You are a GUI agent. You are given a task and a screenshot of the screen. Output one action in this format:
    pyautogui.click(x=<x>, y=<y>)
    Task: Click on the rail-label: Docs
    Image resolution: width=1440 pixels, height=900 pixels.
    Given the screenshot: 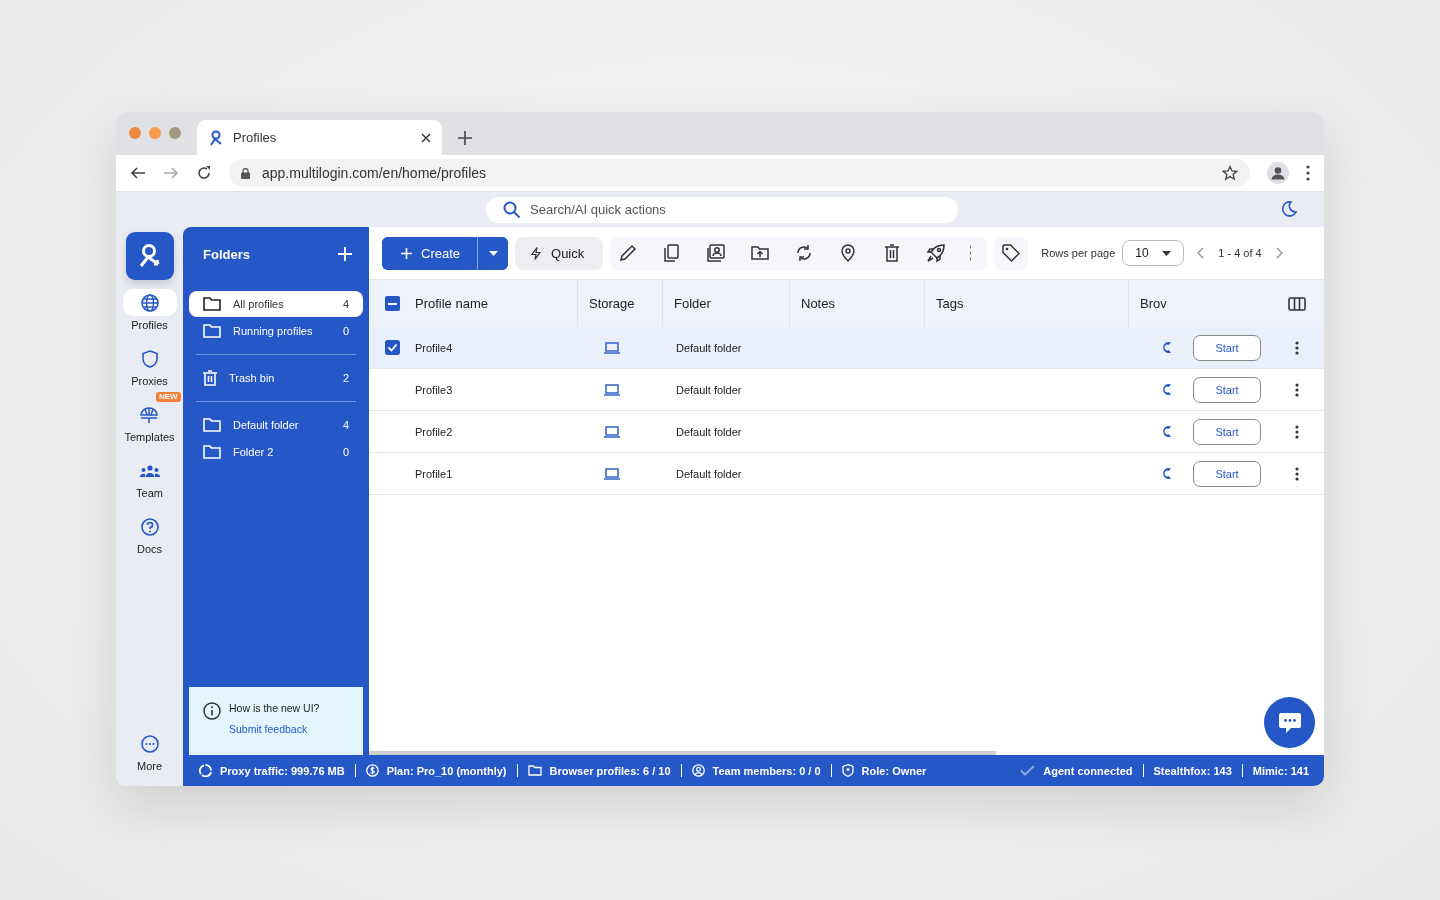 What is the action you would take?
    pyautogui.click(x=149, y=549)
    